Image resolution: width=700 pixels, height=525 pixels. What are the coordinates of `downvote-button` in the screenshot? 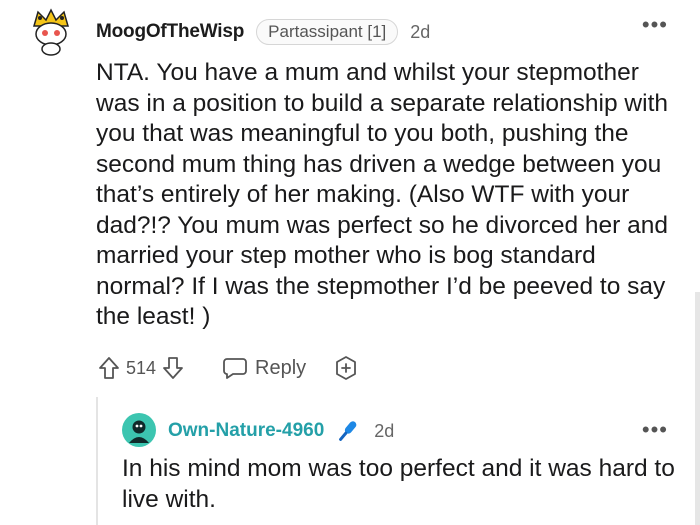 It's located at (173, 368).